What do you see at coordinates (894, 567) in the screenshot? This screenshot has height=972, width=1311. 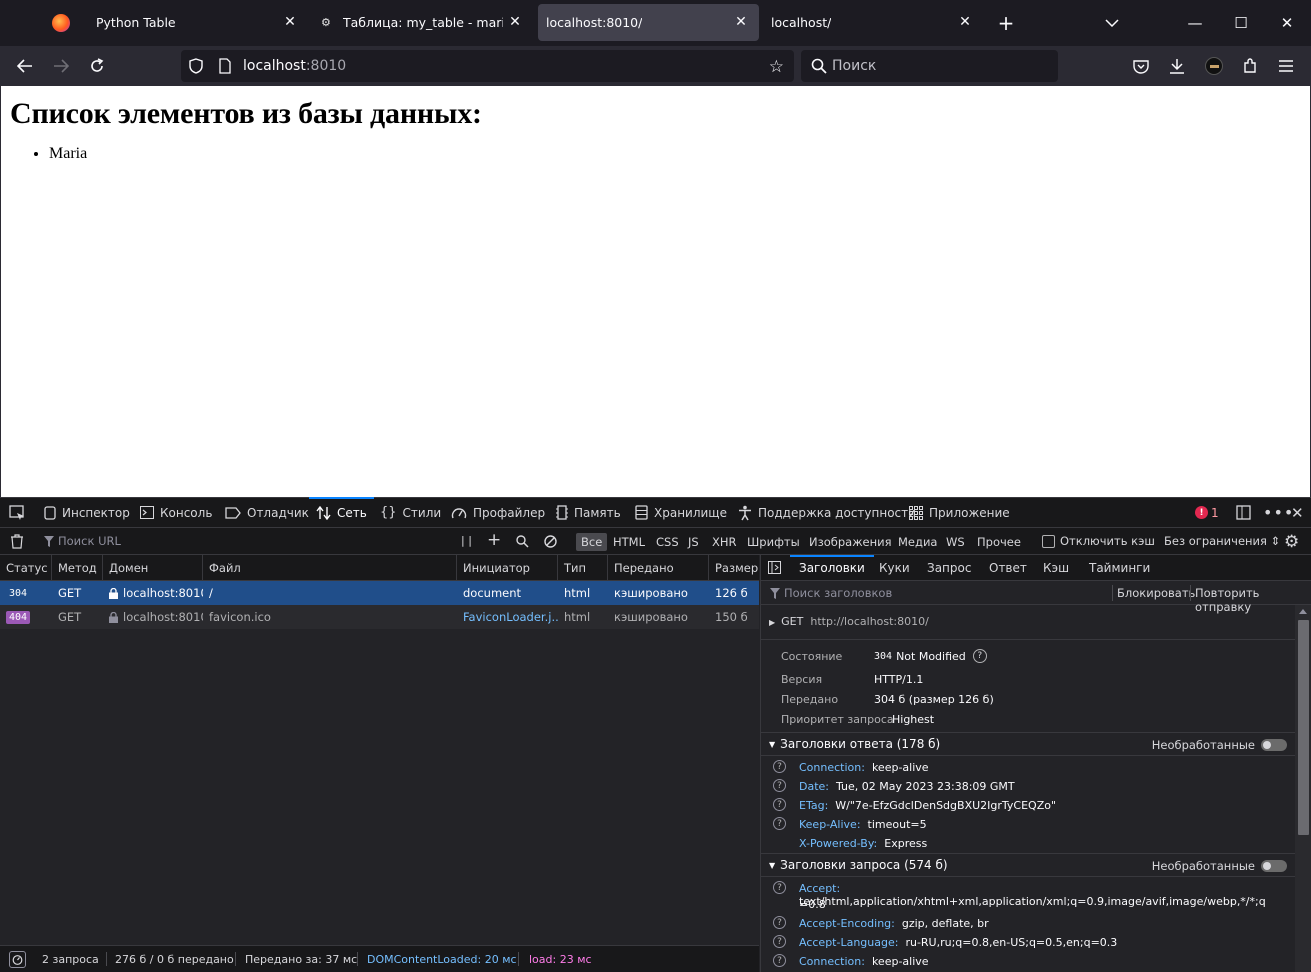 I see `tab-cookies: Куки` at bounding box center [894, 567].